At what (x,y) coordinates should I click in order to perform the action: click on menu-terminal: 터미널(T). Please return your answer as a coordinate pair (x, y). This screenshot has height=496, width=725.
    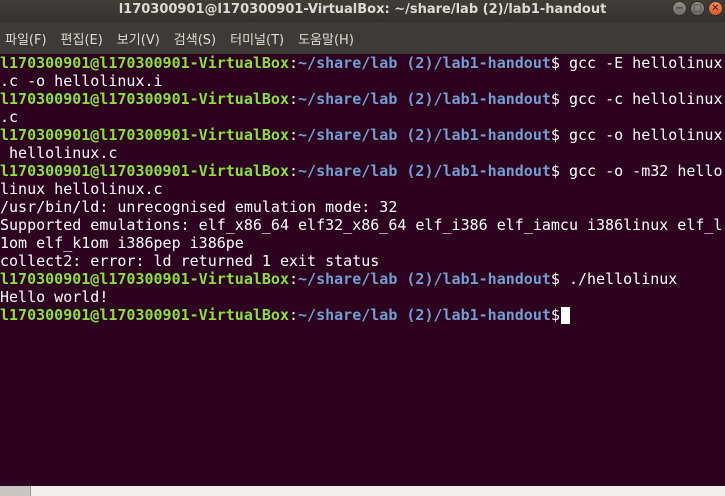
    Looking at the image, I should click on (257, 38).